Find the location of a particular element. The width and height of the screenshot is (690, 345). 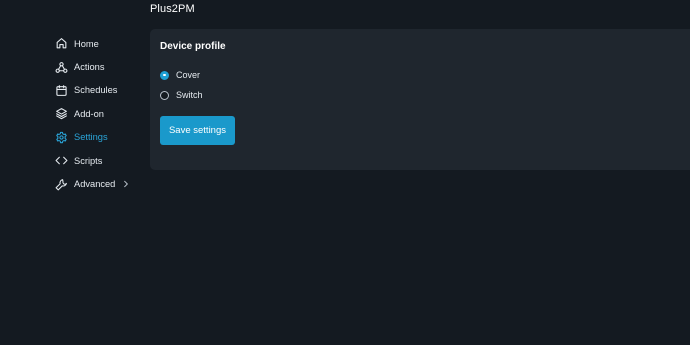

radio-label: Switch is located at coordinates (189, 95).